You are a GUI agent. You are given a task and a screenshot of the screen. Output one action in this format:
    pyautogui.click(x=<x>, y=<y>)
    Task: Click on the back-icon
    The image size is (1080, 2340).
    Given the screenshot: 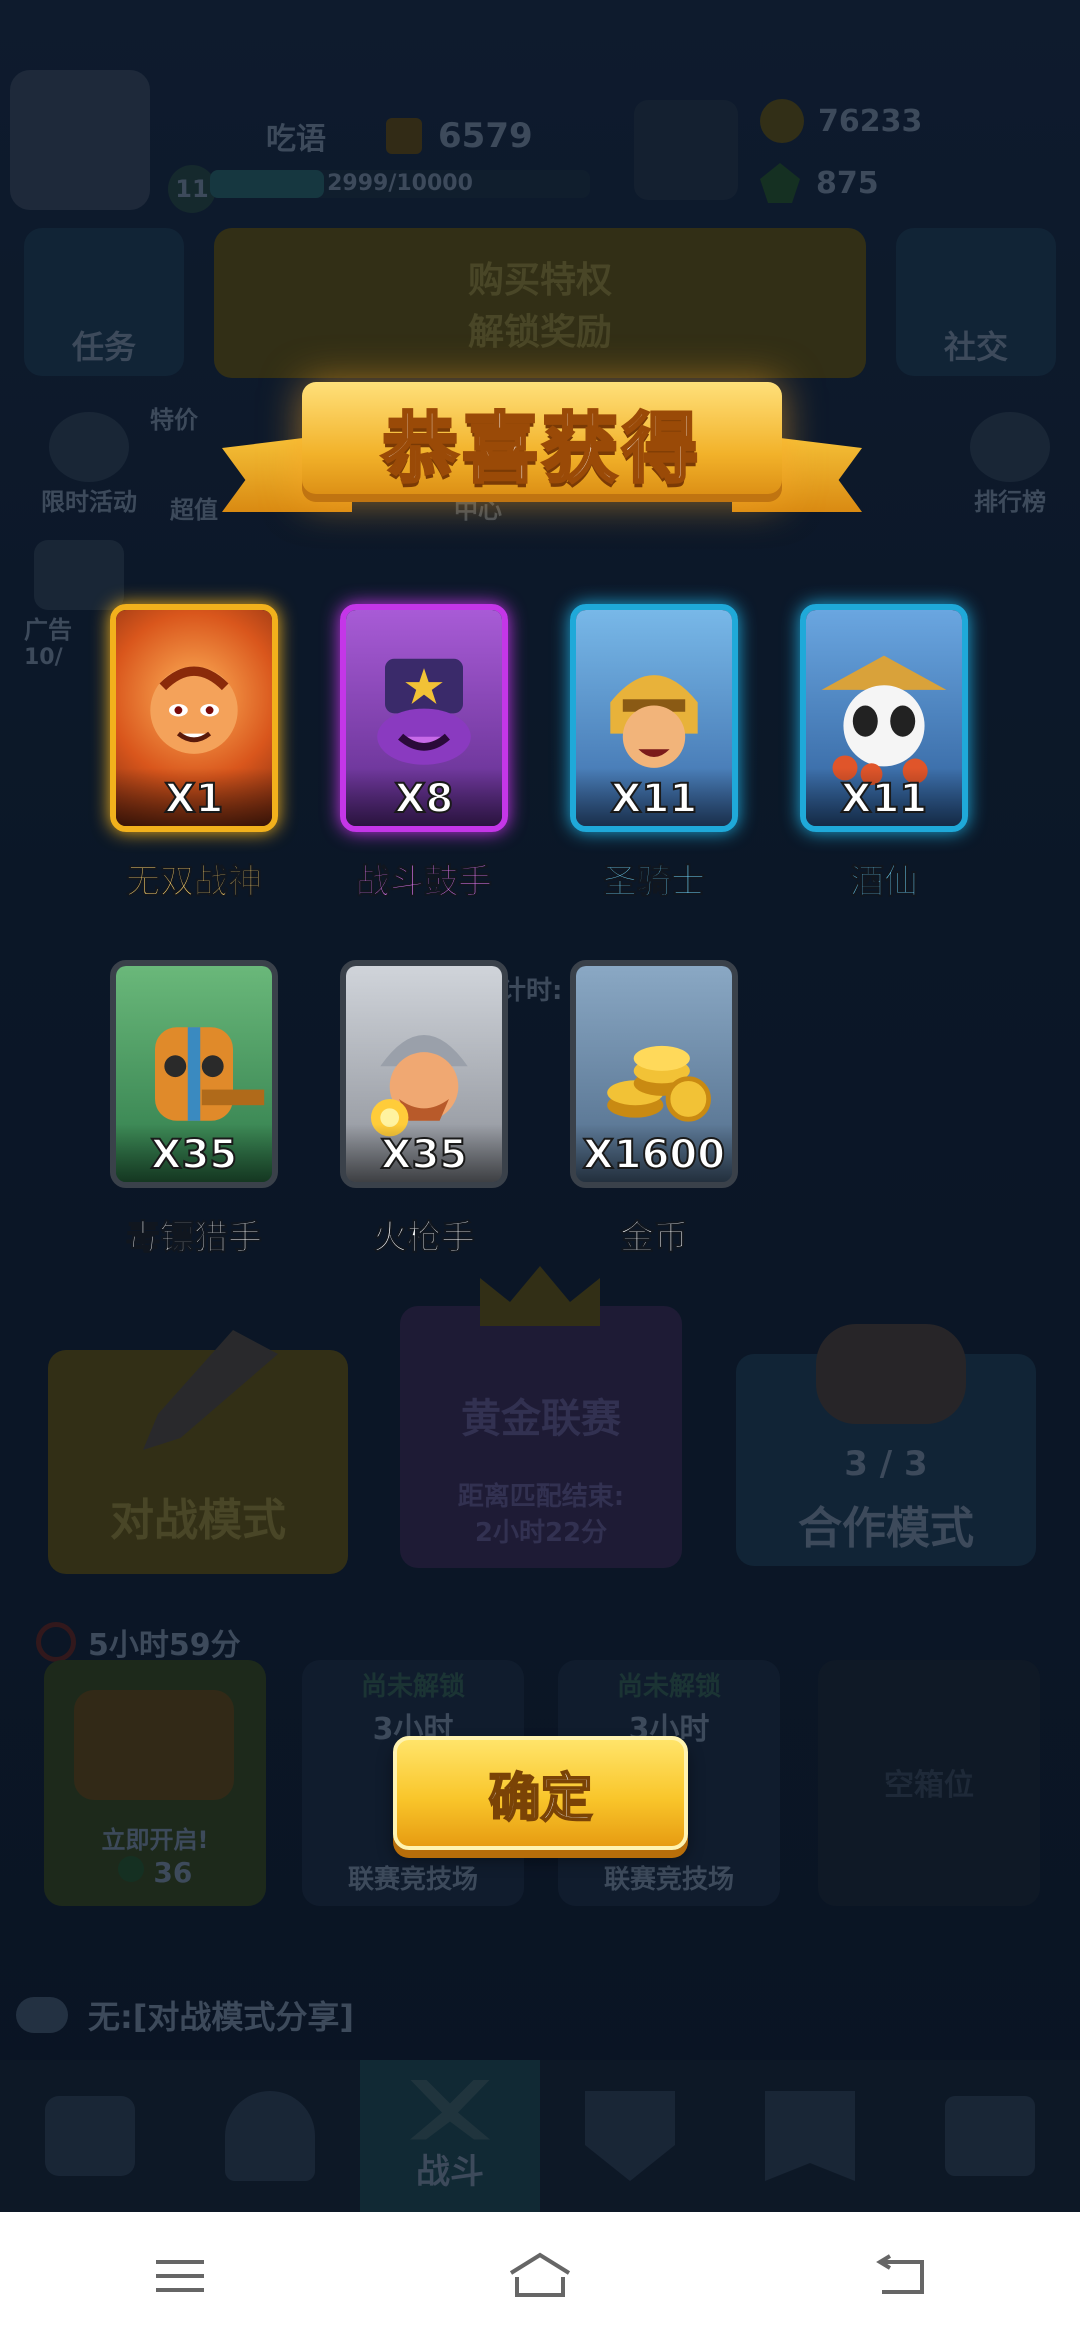 What is the action you would take?
    pyautogui.click(x=900, y=2274)
    